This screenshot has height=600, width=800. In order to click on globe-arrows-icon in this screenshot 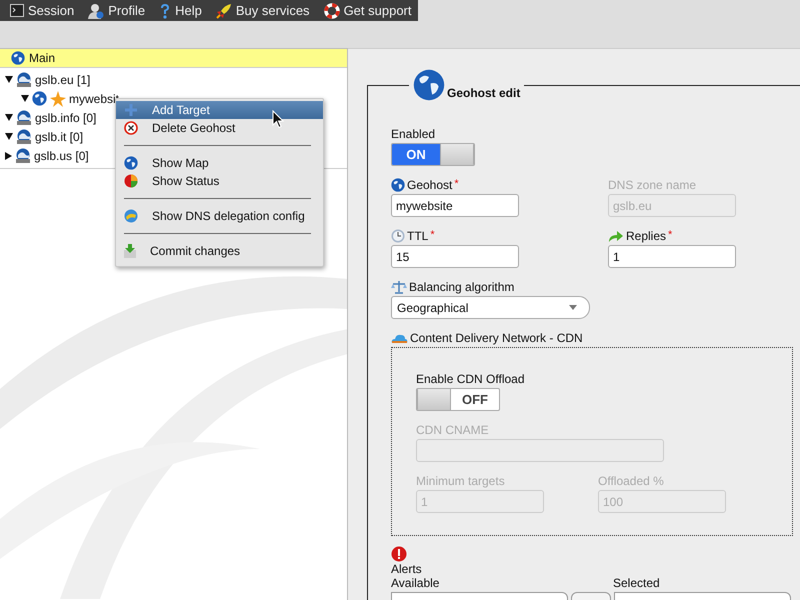, I will do `click(131, 216)`.